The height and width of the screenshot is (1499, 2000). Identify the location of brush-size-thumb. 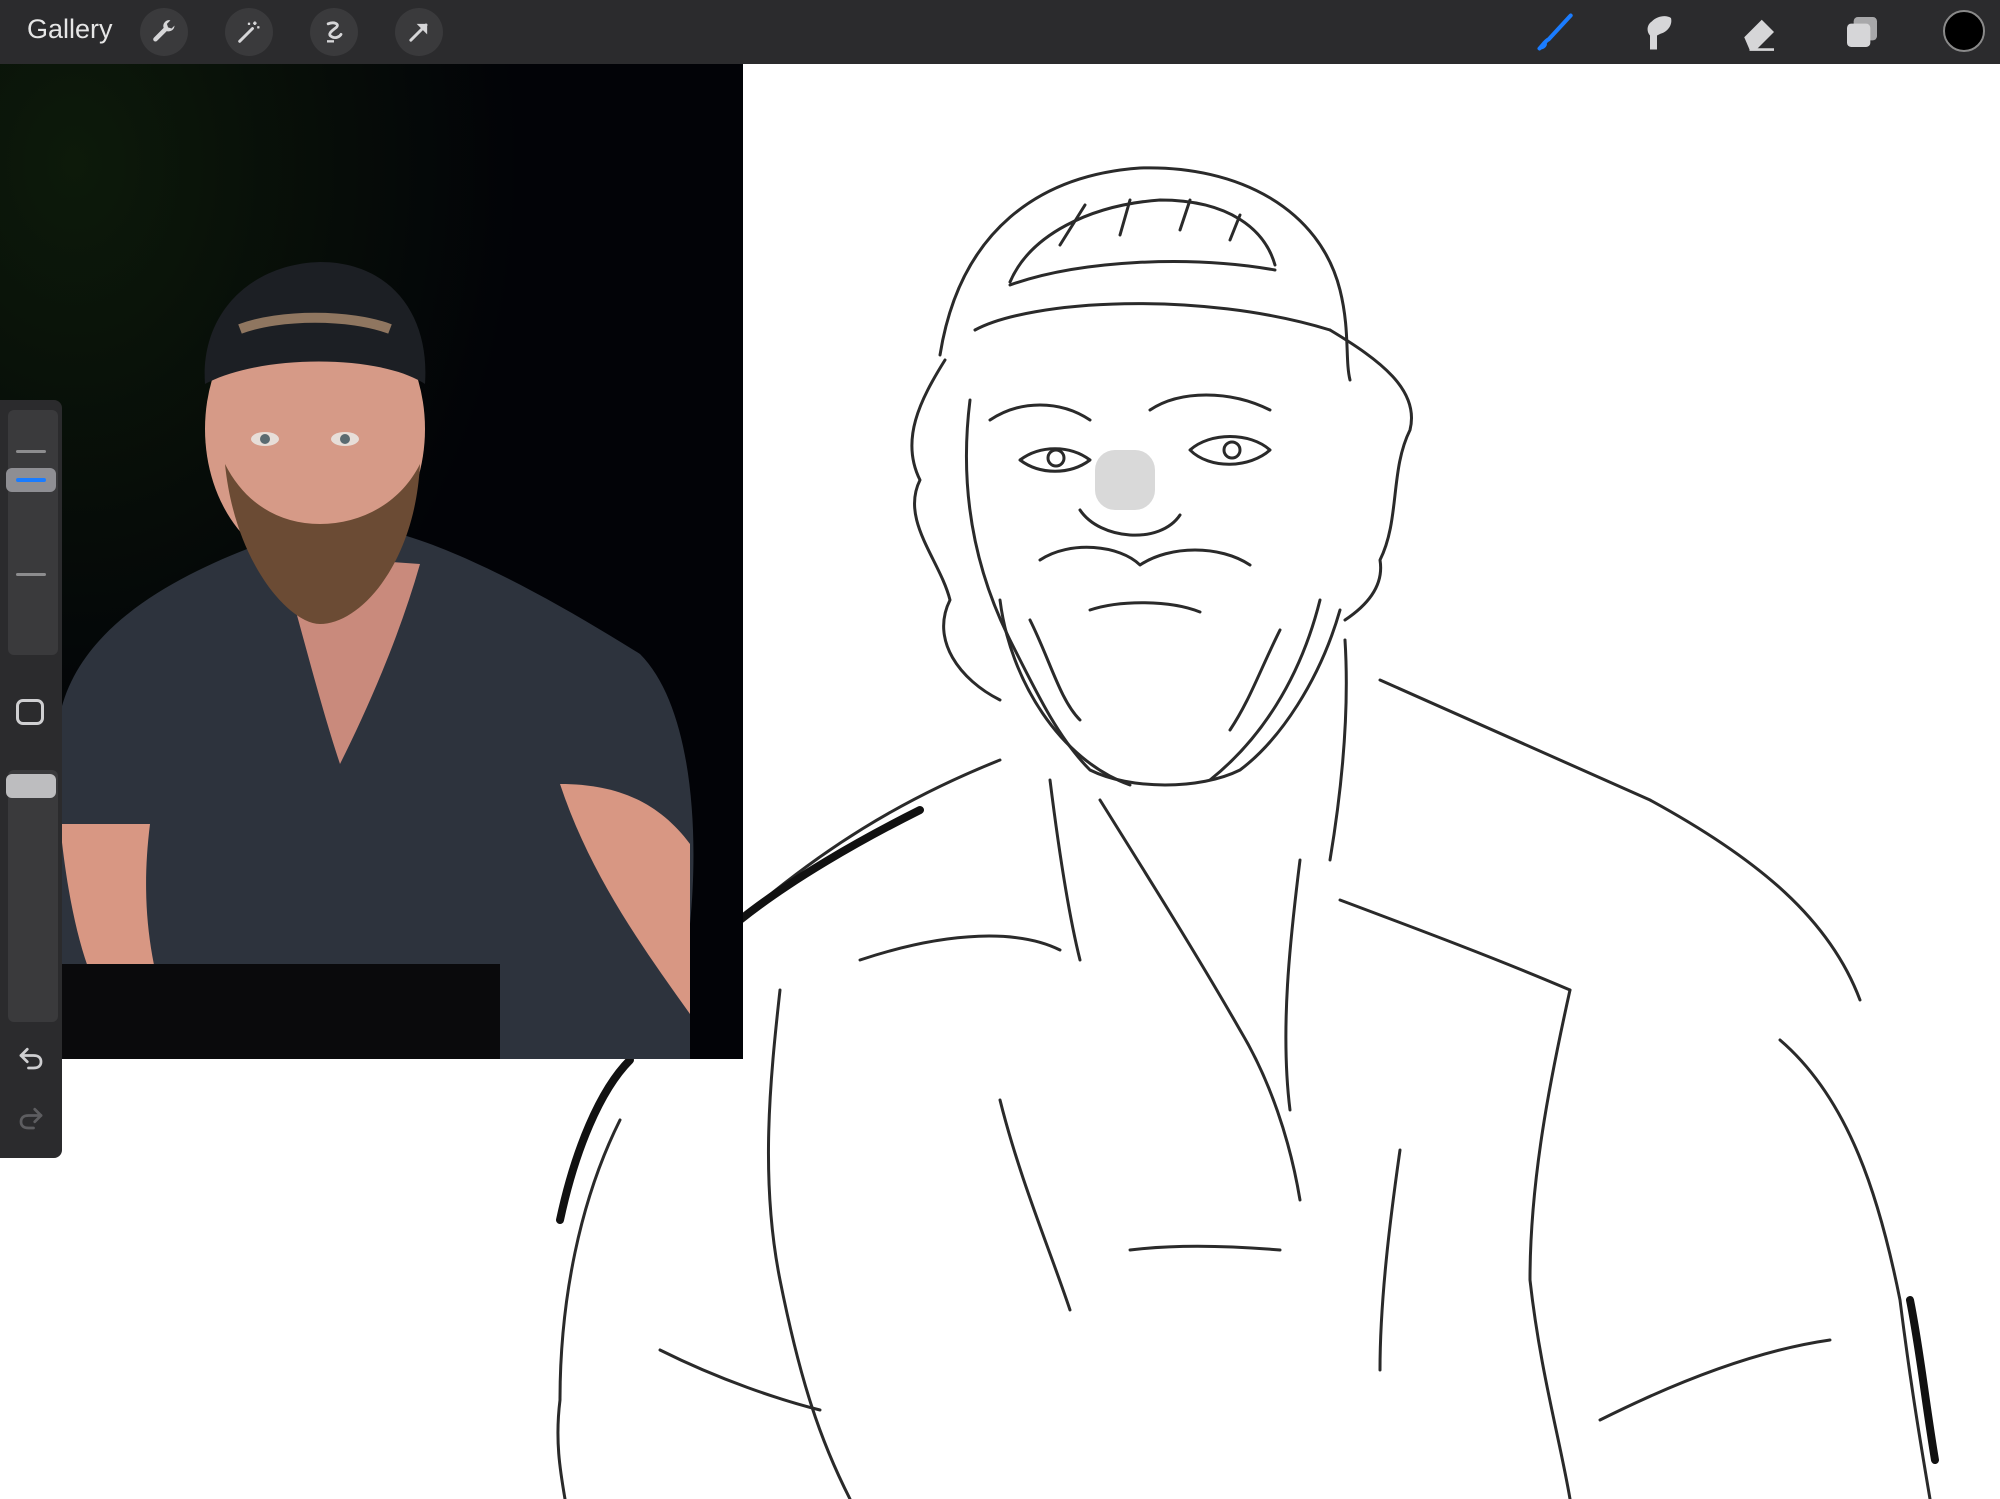
(31, 480).